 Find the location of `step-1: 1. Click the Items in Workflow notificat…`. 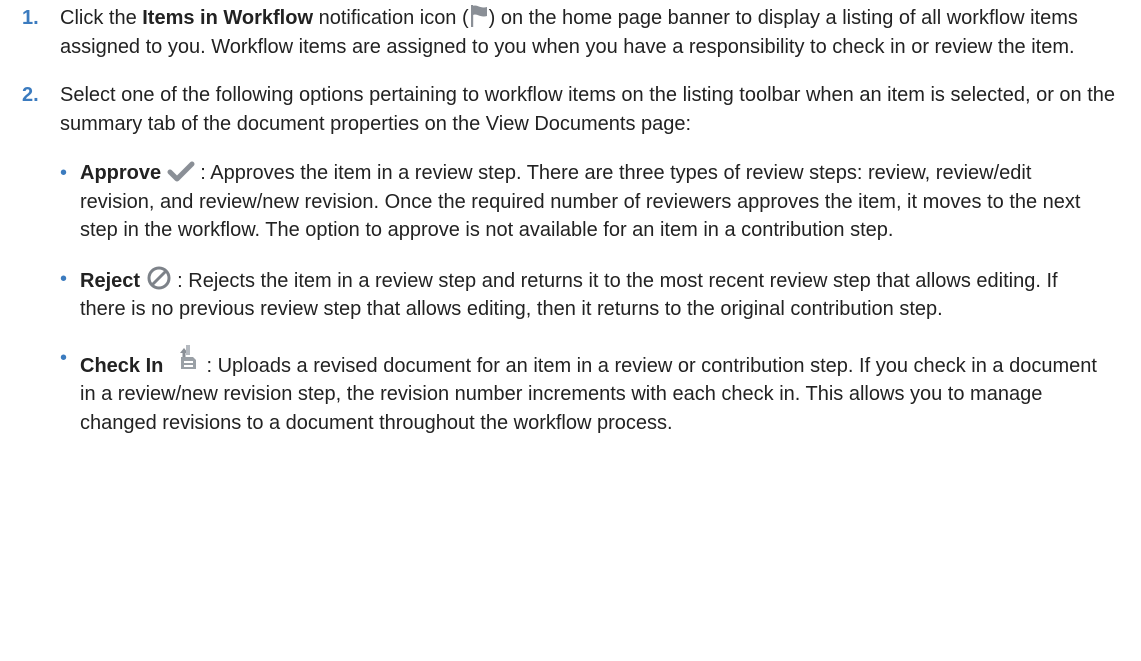

step-1: 1. Click the Items in Workflow notificat… is located at coordinates (570, 32).